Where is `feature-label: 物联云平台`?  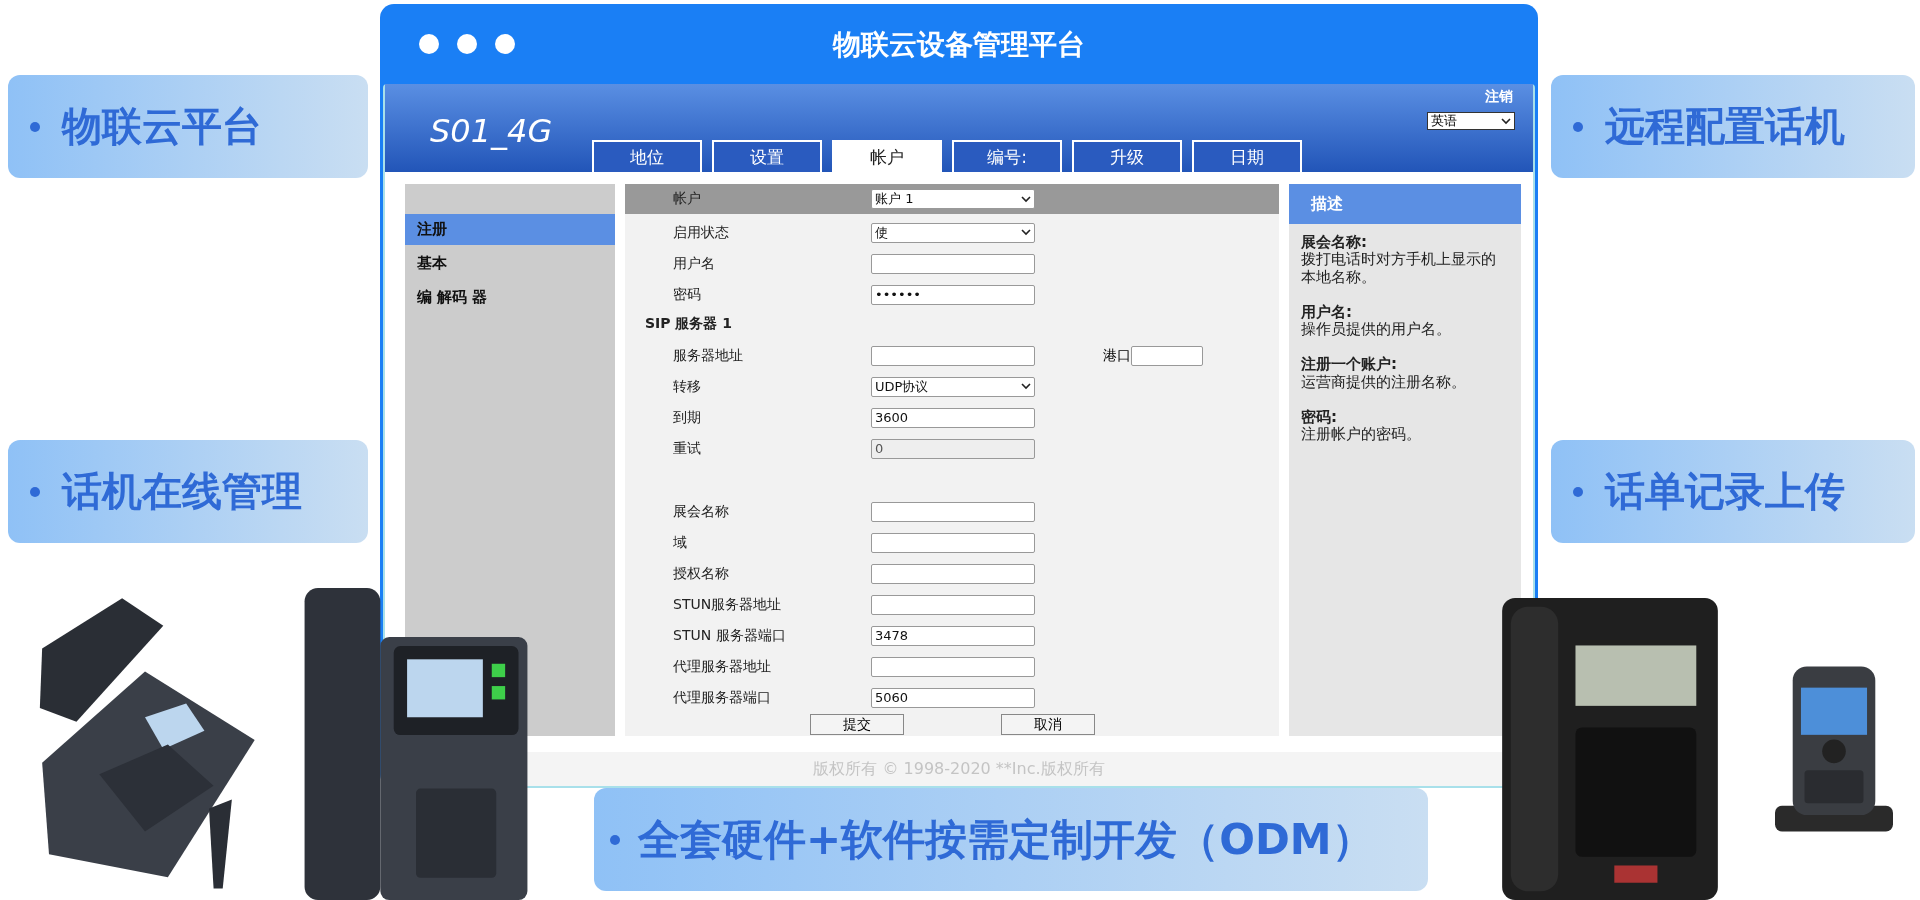 feature-label: 物联云平台 is located at coordinates (188, 126).